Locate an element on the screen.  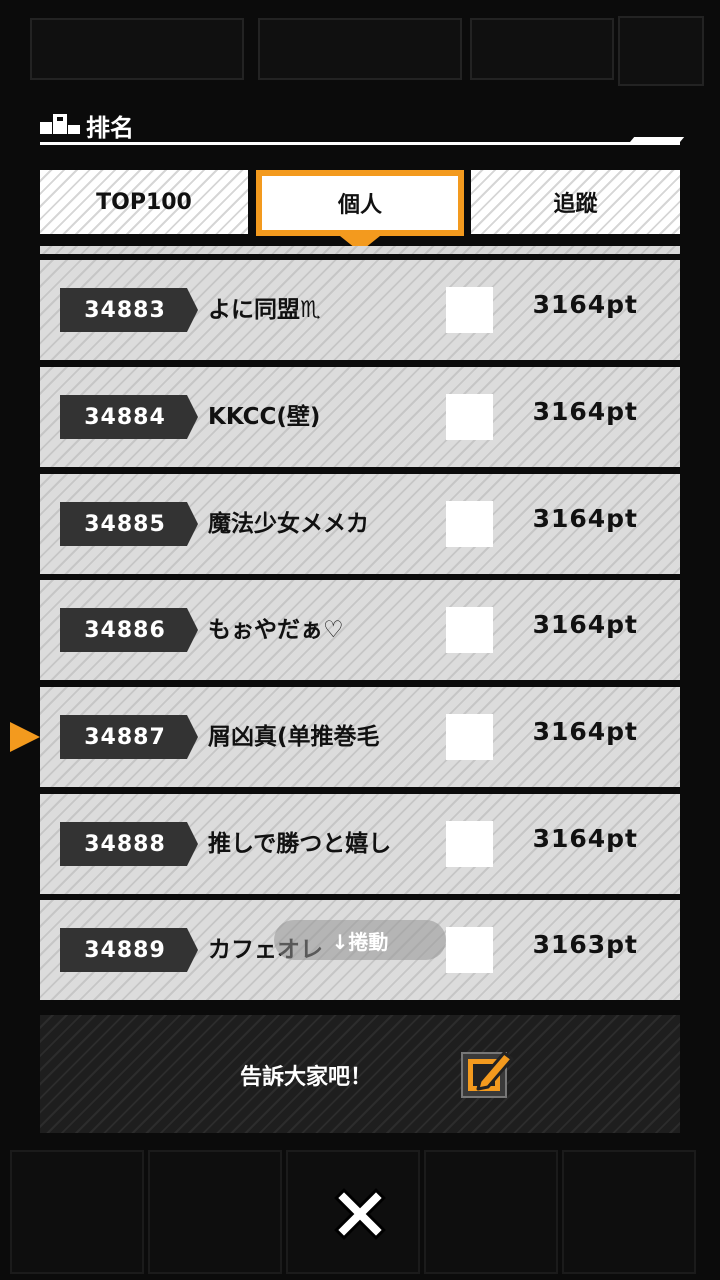
rank-badge: 34885 is located at coordinates (129, 524).